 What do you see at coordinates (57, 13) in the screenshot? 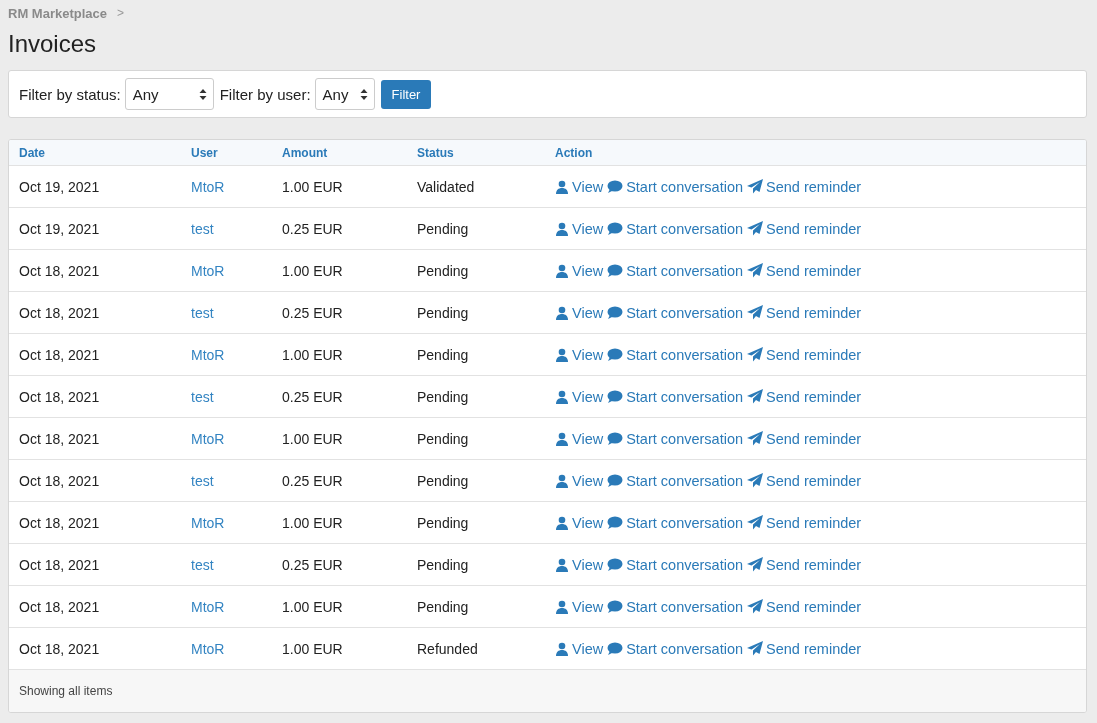
I see `breadcrumb-link: RM Marketplace` at bounding box center [57, 13].